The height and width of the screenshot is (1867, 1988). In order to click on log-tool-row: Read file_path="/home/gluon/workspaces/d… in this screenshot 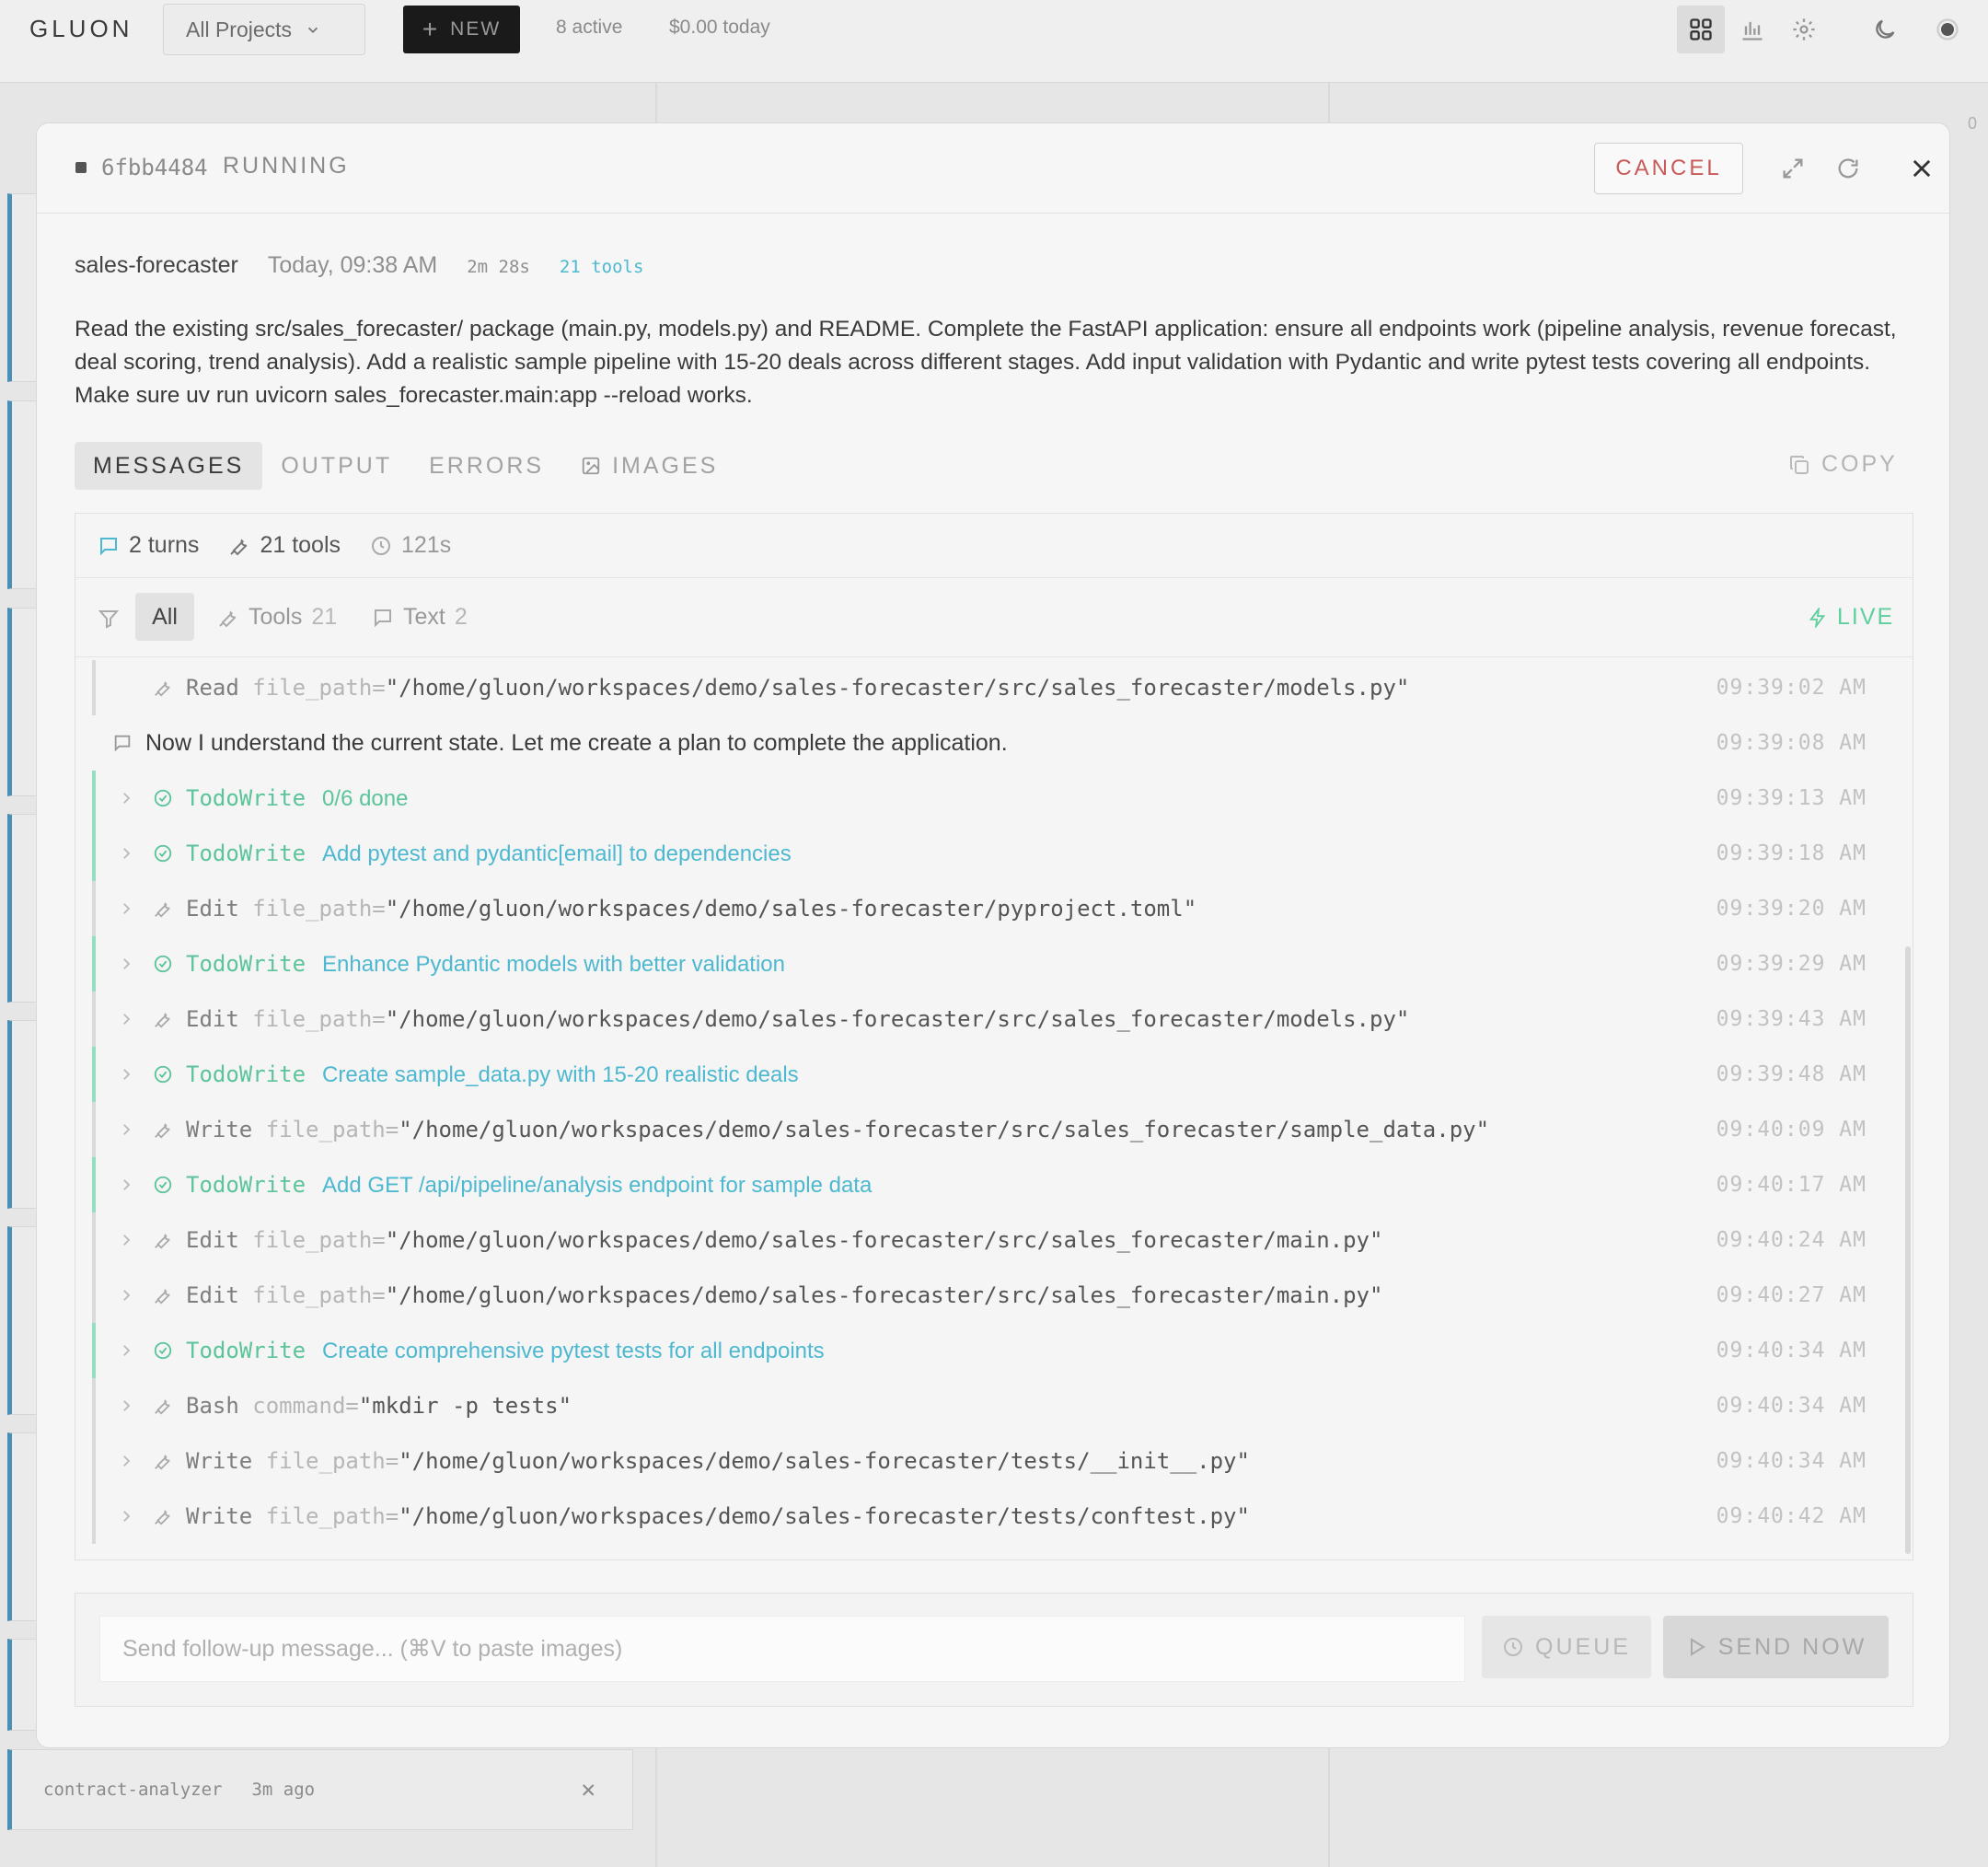, I will do `click(991, 687)`.